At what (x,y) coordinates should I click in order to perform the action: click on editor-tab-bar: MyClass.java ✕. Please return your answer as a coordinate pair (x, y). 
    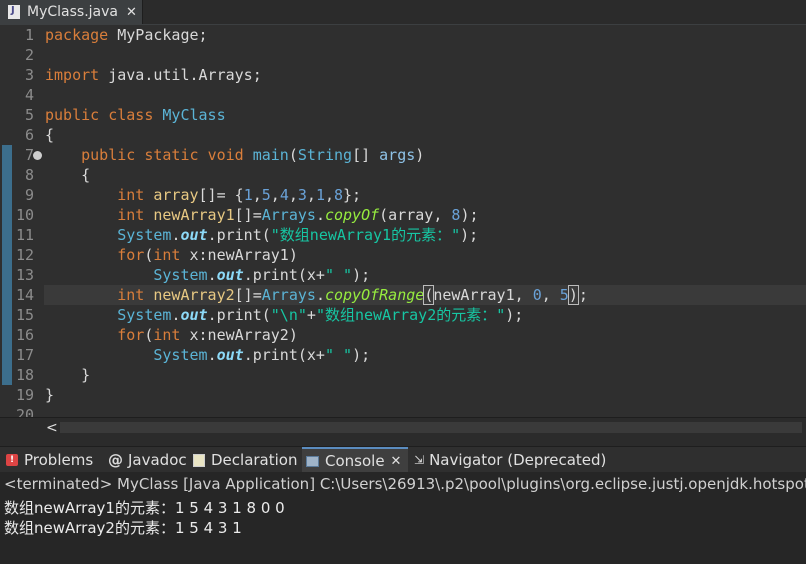
    Looking at the image, I should click on (403, 12).